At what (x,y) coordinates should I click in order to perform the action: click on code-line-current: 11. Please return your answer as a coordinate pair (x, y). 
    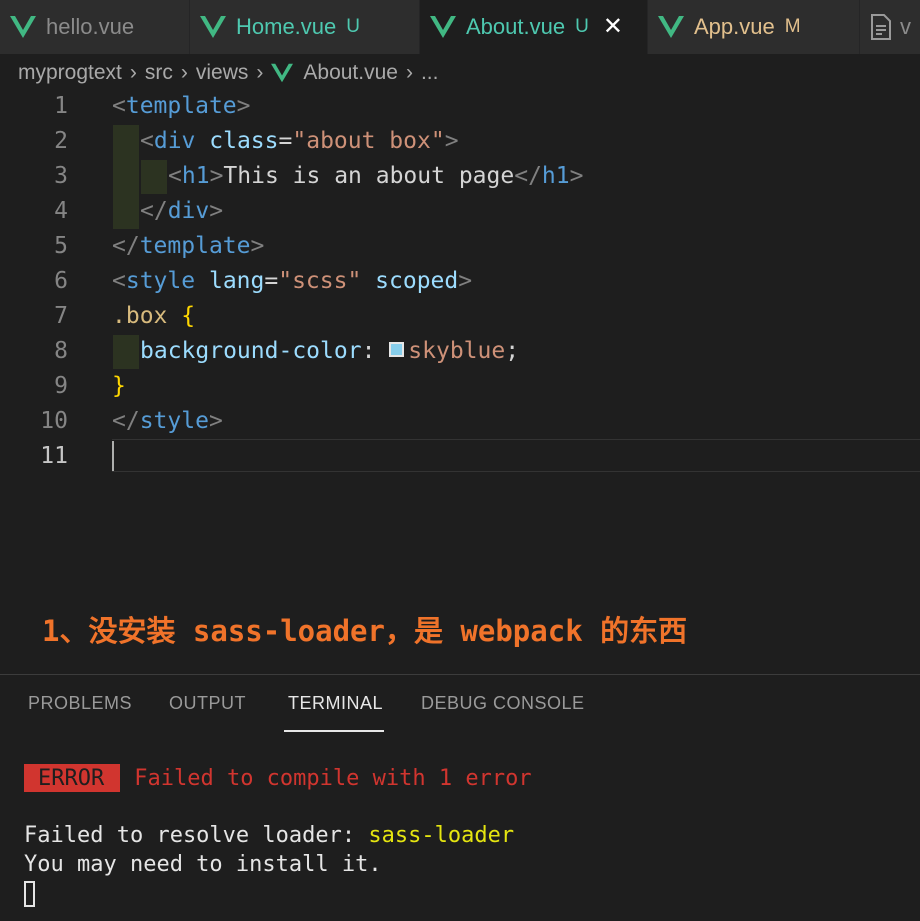
    Looking at the image, I should click on (460, 455).